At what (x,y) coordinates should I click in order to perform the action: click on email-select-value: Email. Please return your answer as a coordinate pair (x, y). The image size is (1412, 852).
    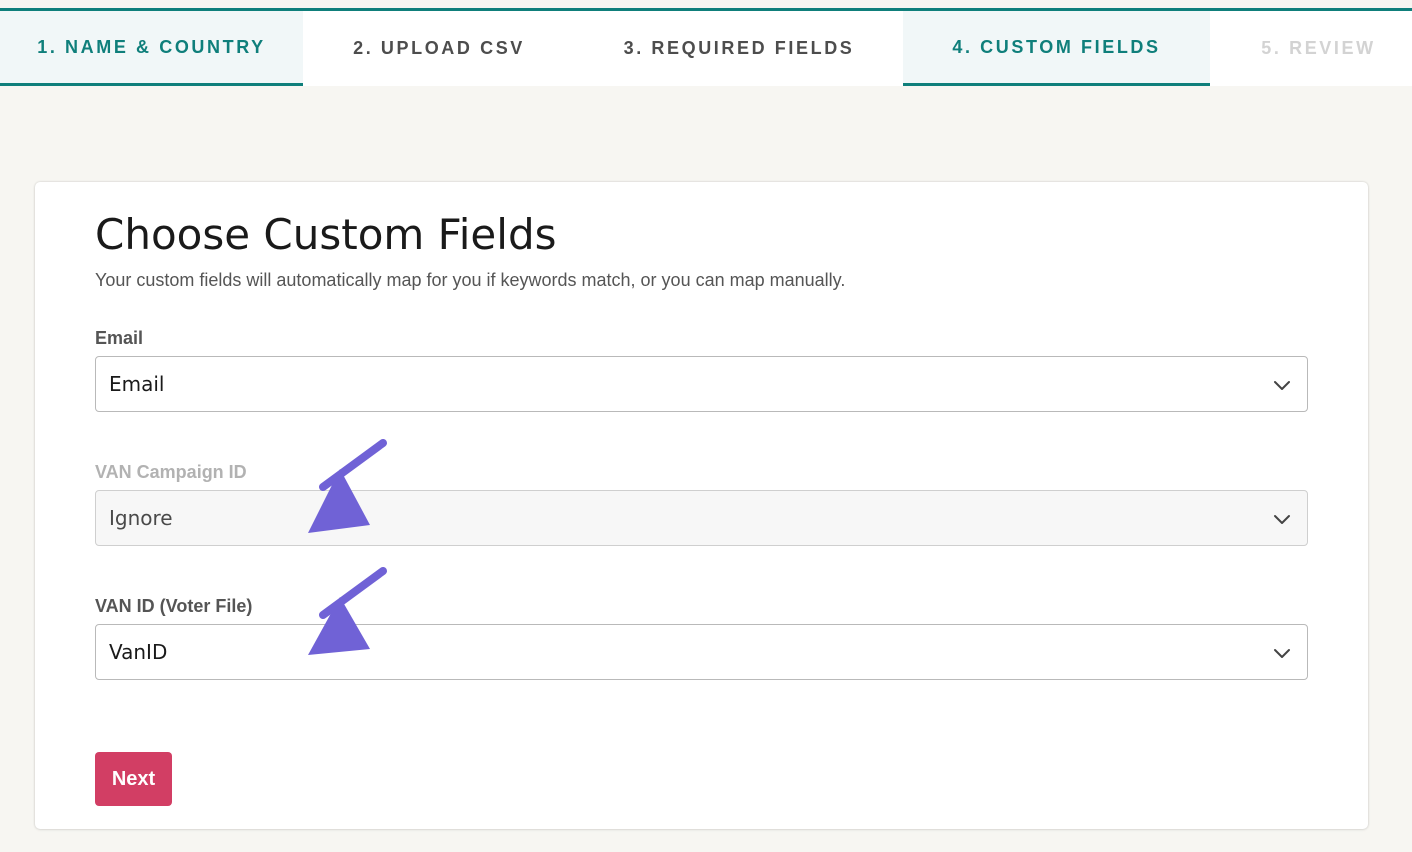
    Looking at the image, I should click on (137, 384).